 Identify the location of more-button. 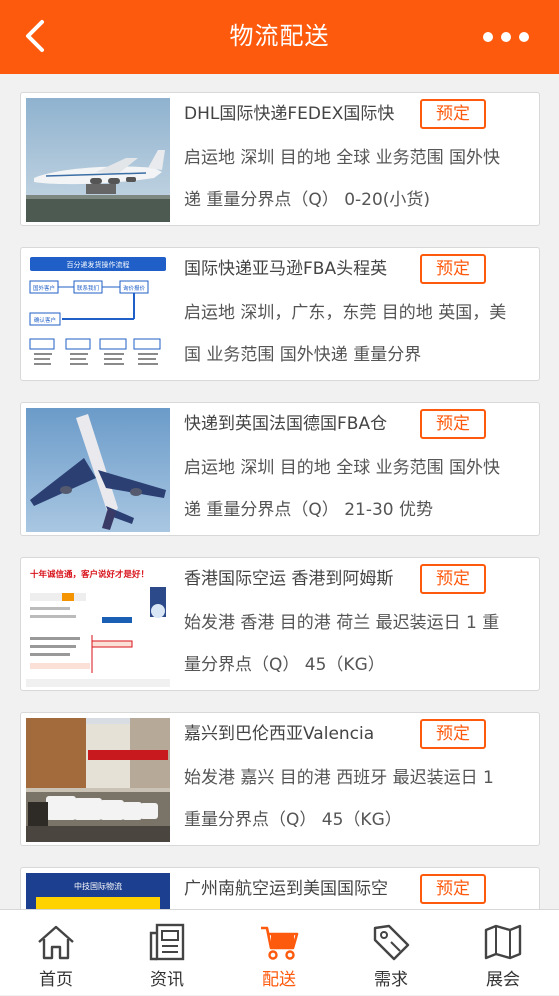
(510, 37).